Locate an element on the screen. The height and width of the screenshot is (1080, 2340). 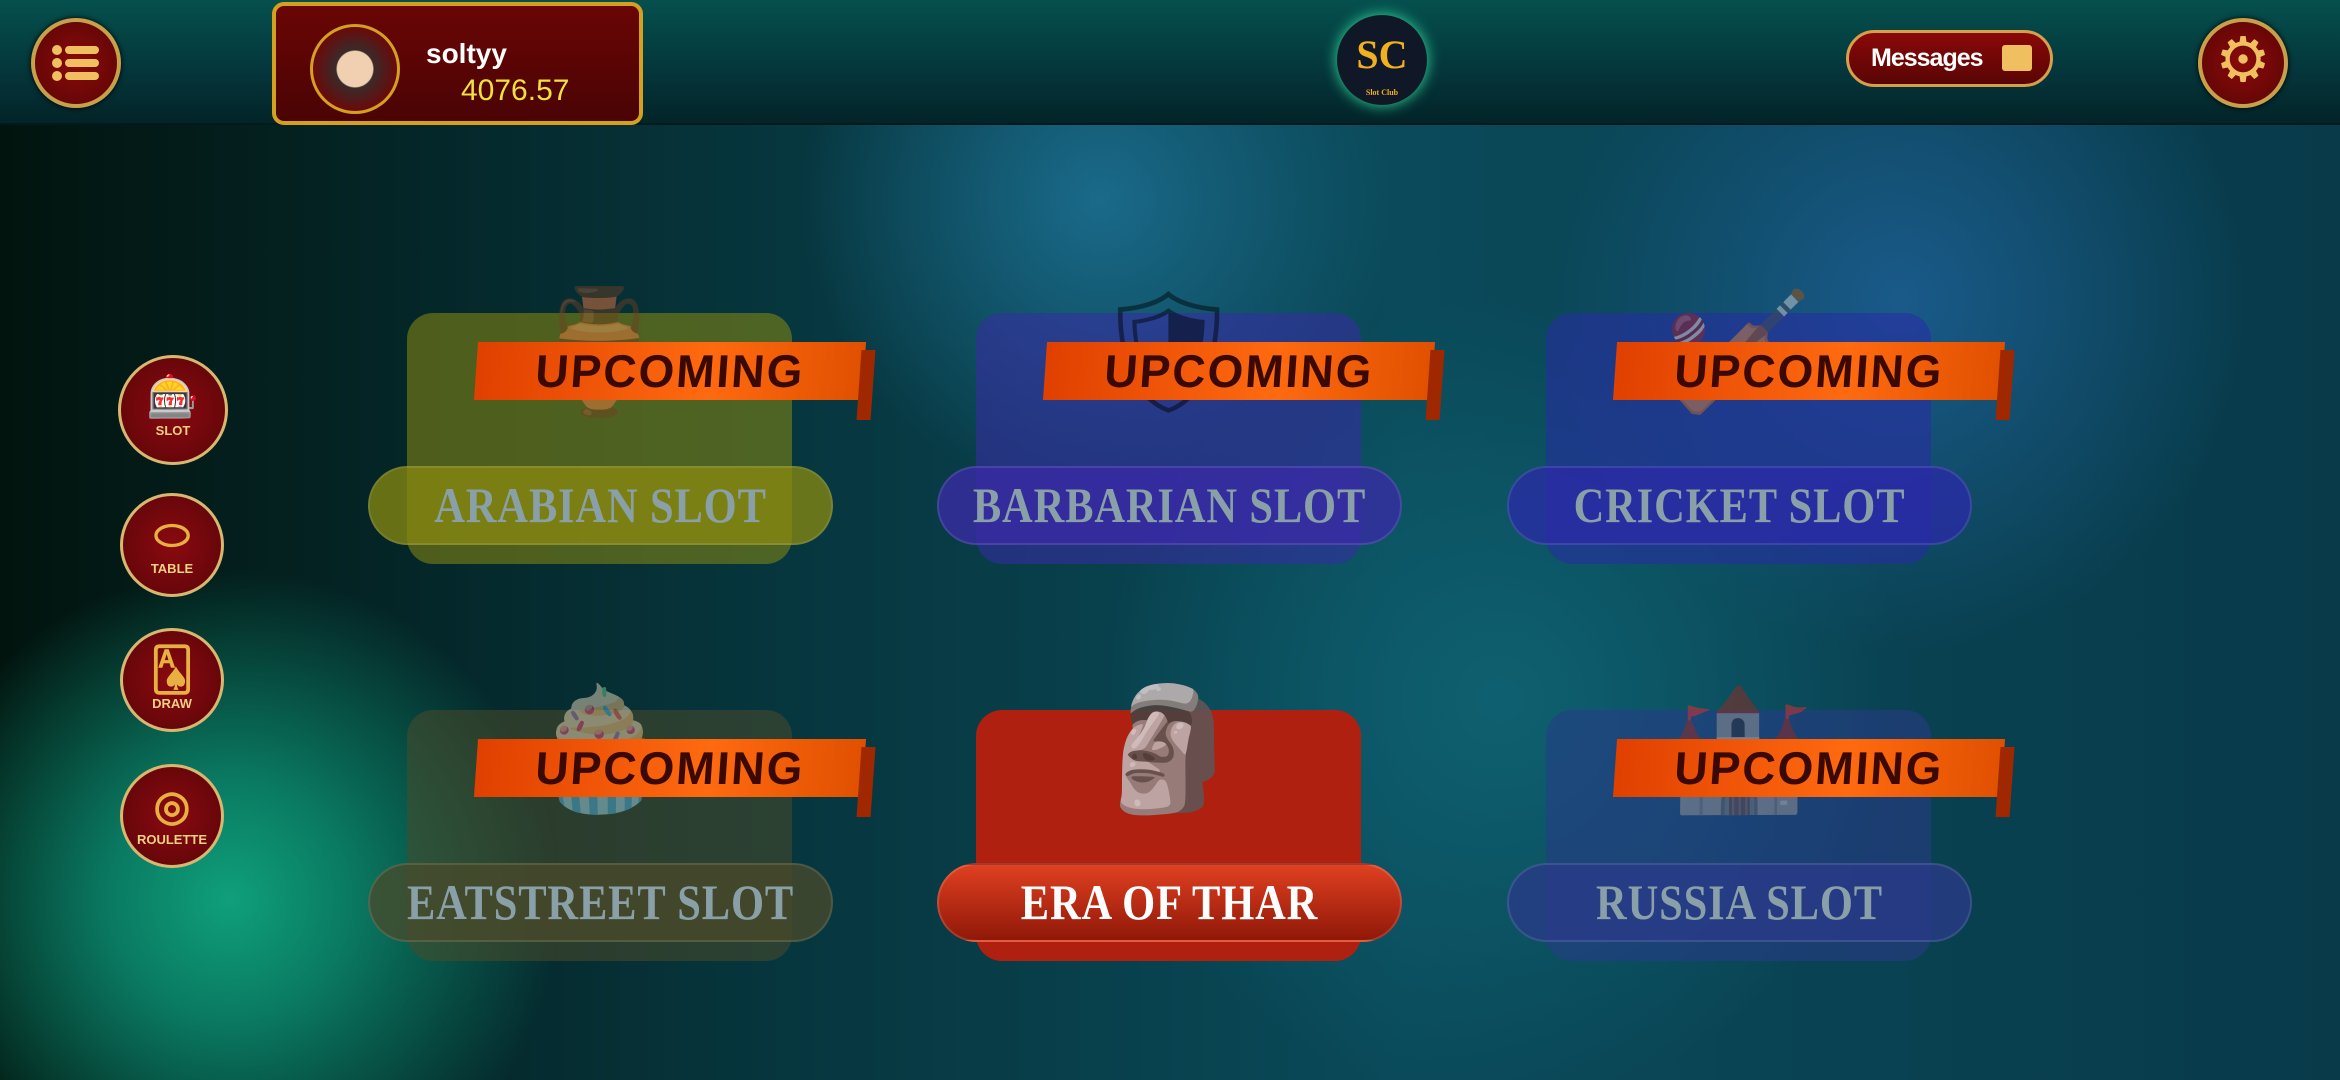
messages-button: Messages is located at coordinates (1949, 58).